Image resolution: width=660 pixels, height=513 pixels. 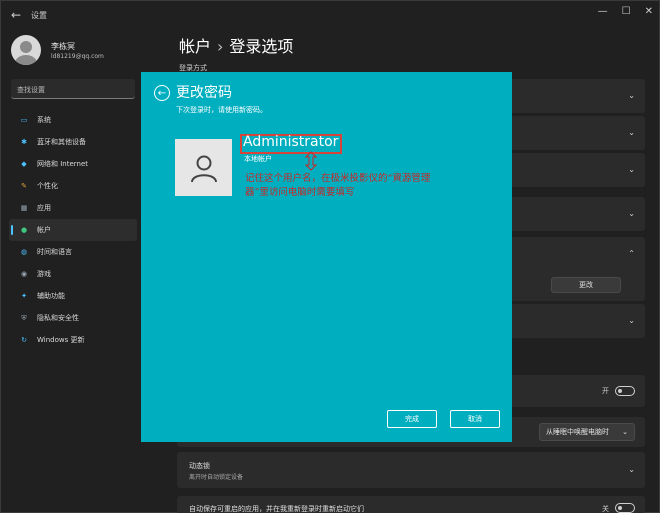 I want to click on avatar, so click(x=26, y=50).